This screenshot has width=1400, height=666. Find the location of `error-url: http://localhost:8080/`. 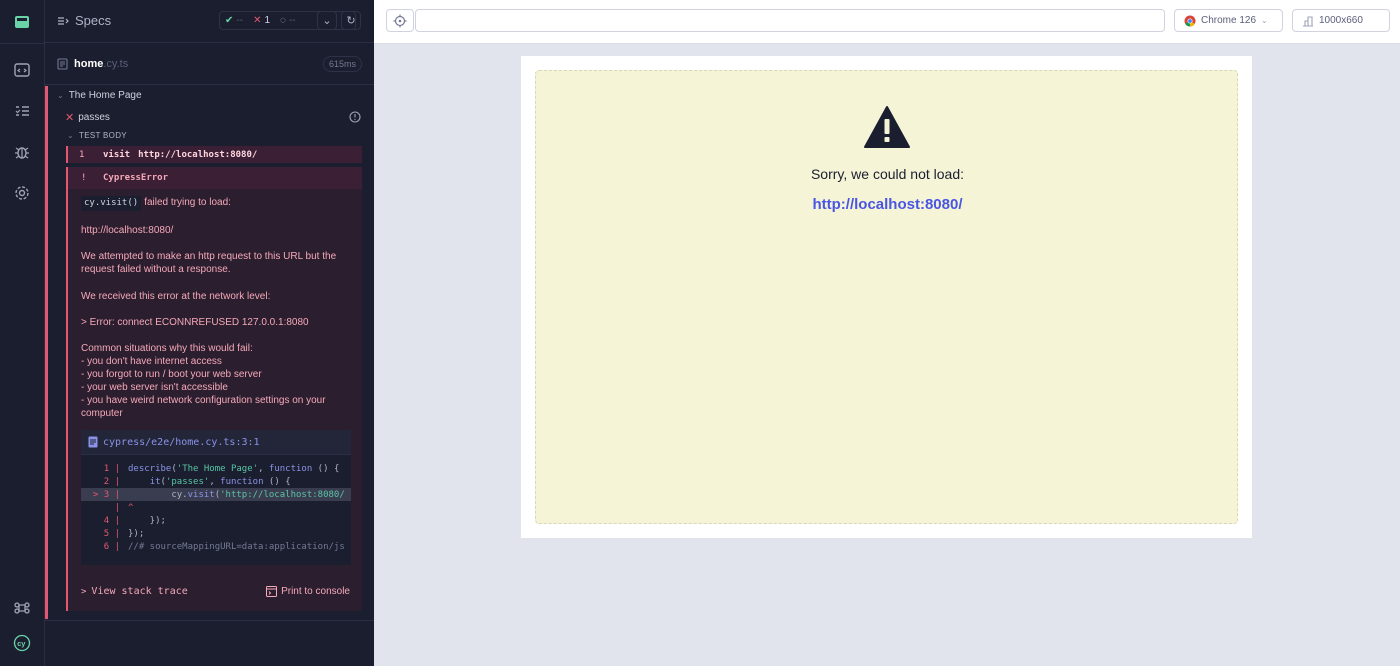

error-url: http://localhost:8080/ is located at coordinates (127, 230).